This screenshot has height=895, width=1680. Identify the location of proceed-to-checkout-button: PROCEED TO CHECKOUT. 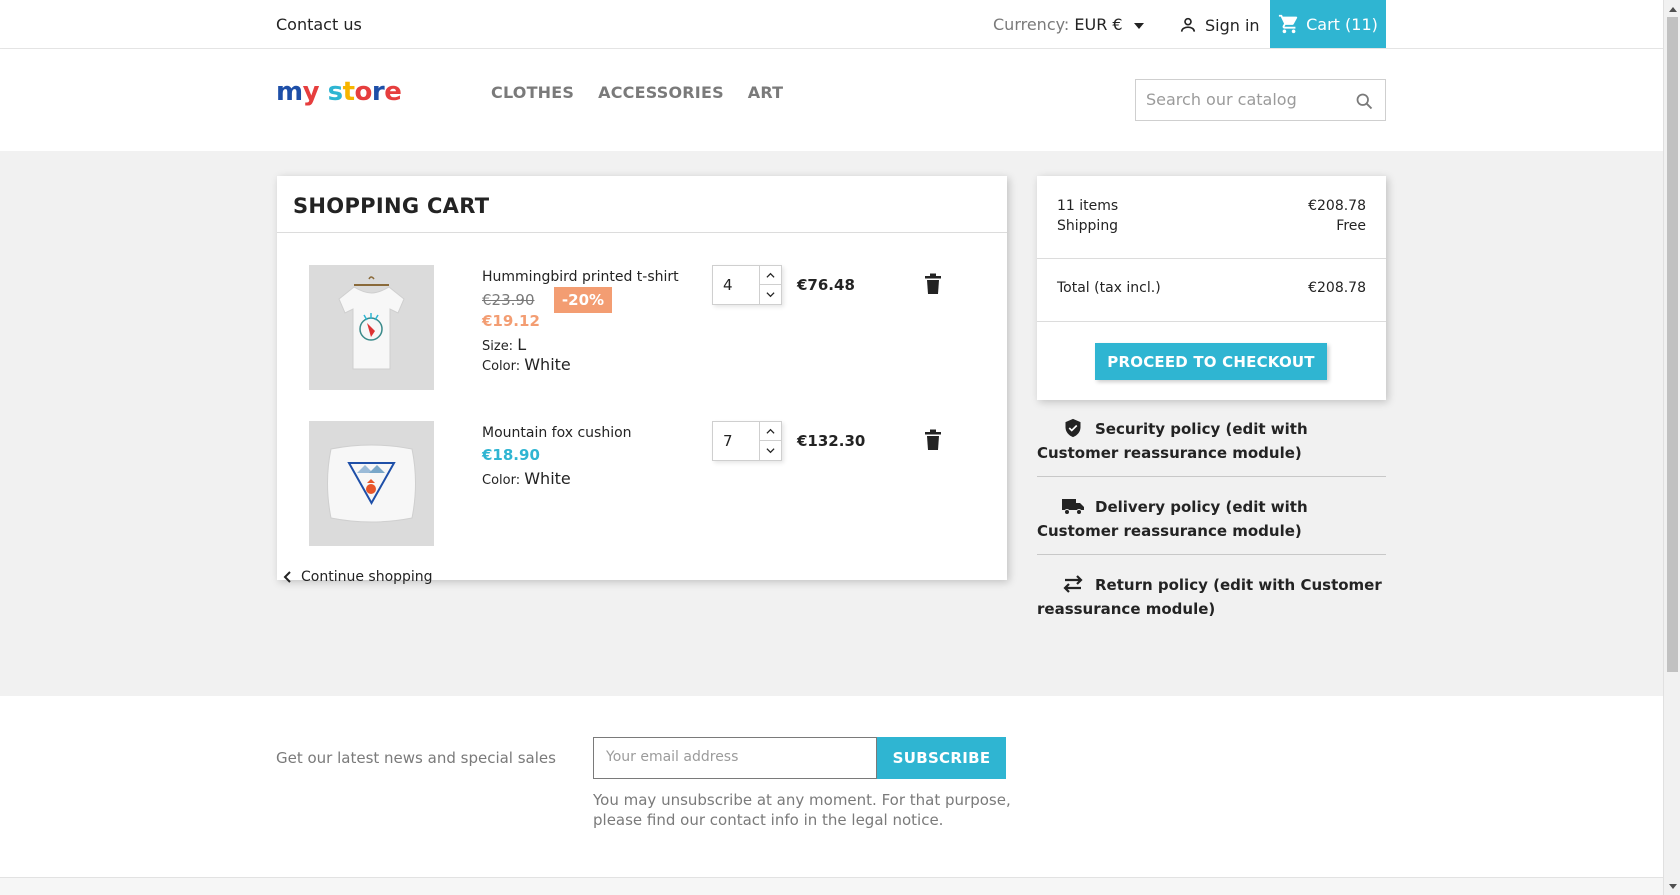
(1211, 361).